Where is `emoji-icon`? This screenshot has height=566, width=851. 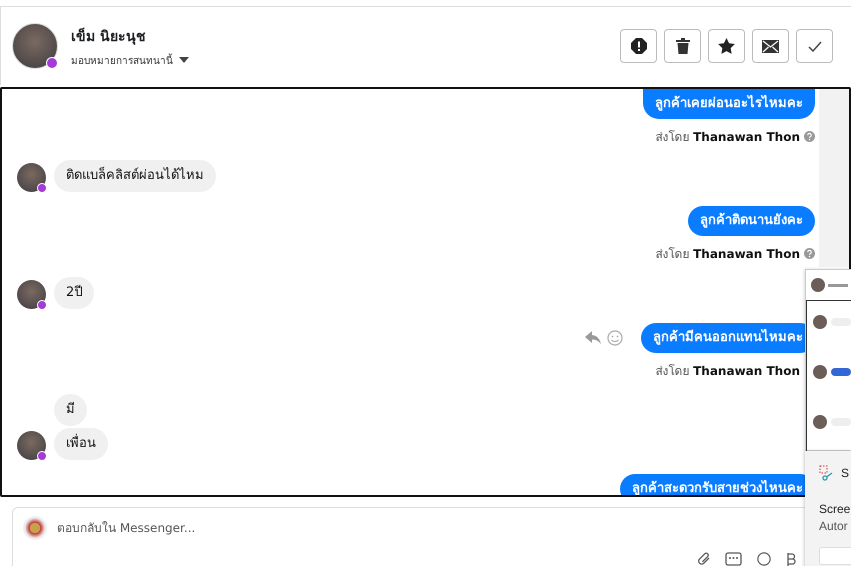 emoji-icon is located at coordinates (764, 559).